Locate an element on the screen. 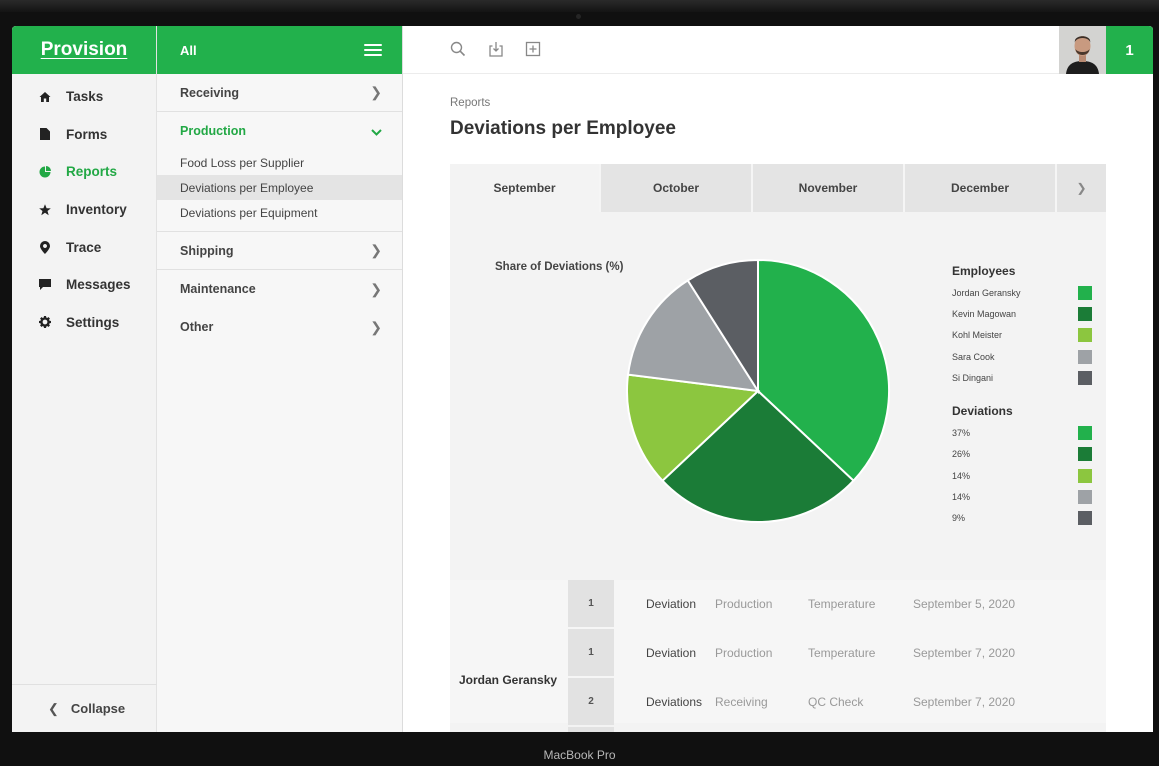  table-row-partial is located at coordinates (837, 729).